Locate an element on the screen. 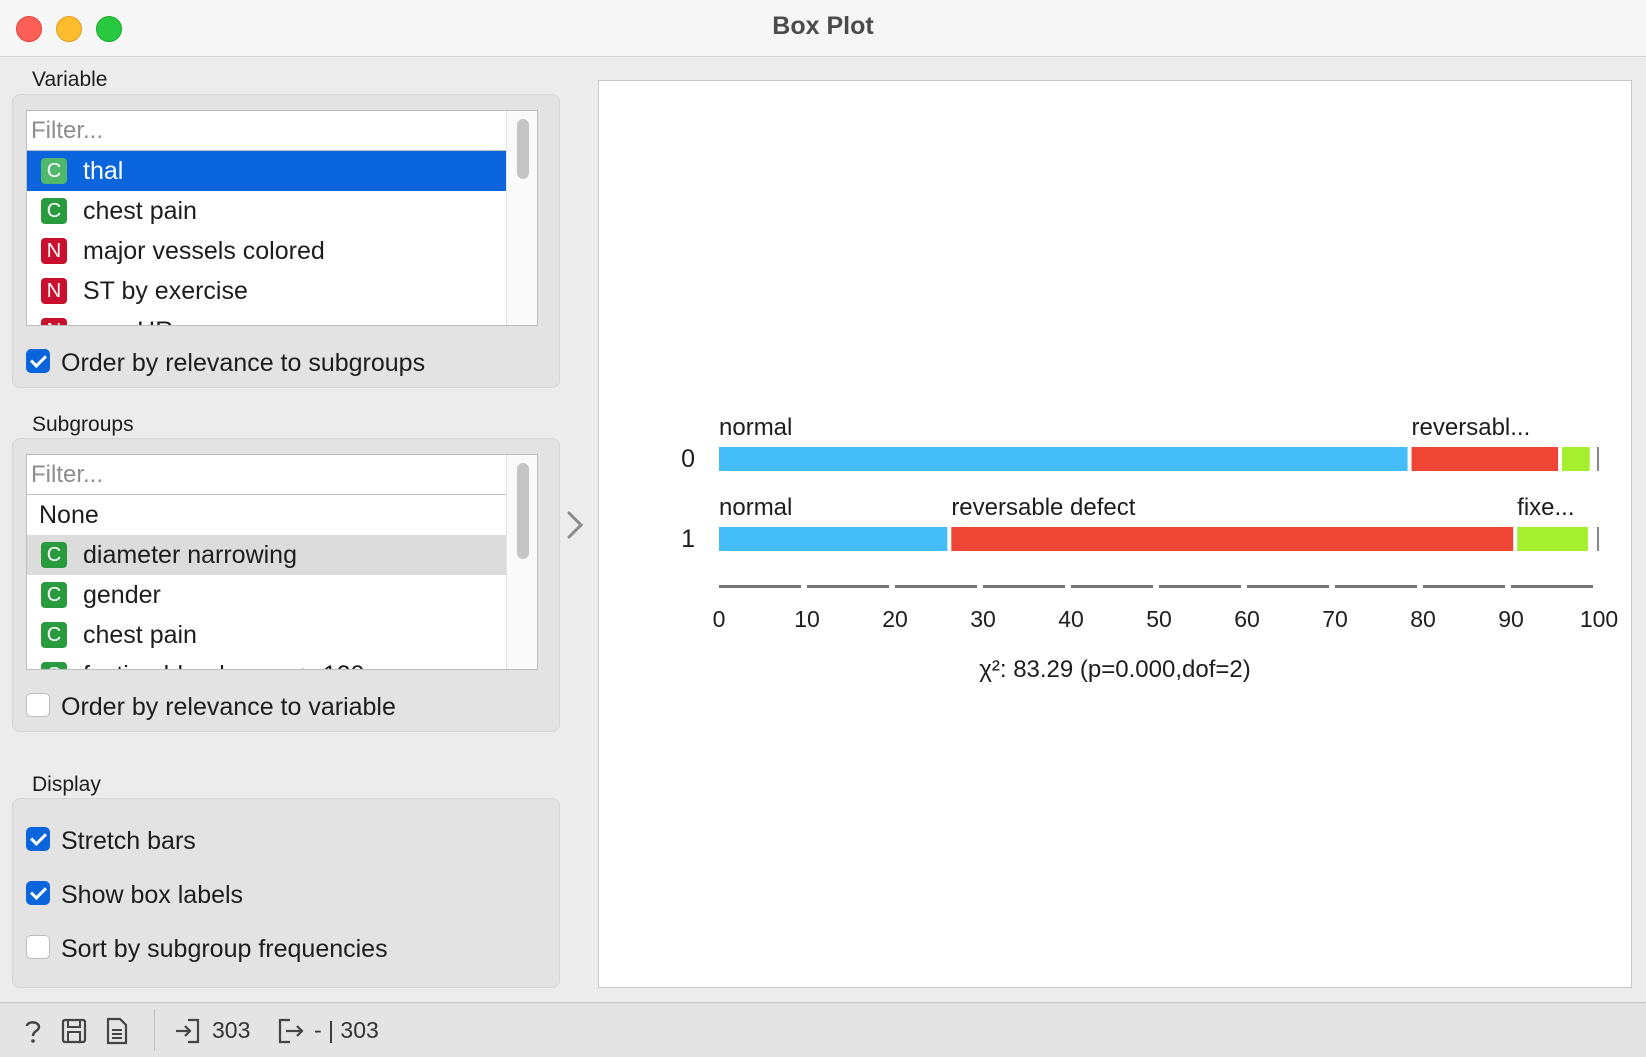 This screenshot has width=1646, height=1057. list-item-label: ST by exercise is located at coordinates (165, 291).